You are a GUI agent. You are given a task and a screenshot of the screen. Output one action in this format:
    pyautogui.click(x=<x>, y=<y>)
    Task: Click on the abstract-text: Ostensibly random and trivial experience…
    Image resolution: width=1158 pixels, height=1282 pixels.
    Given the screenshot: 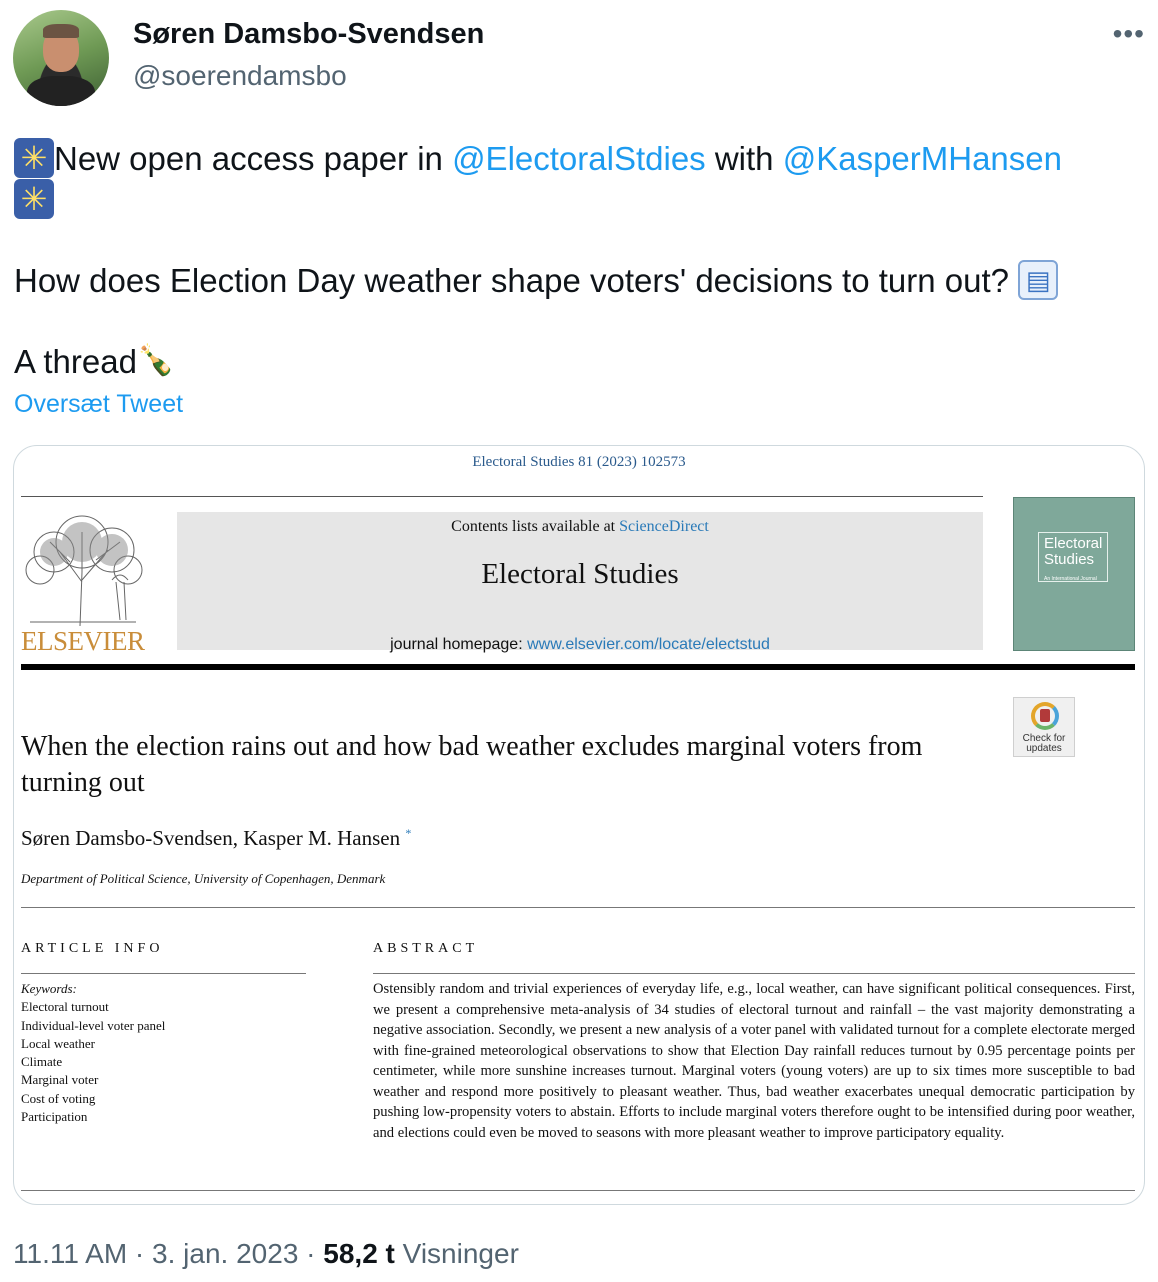 What is the action you would take?
    pyautogui.click(x=754, y=1061)
    